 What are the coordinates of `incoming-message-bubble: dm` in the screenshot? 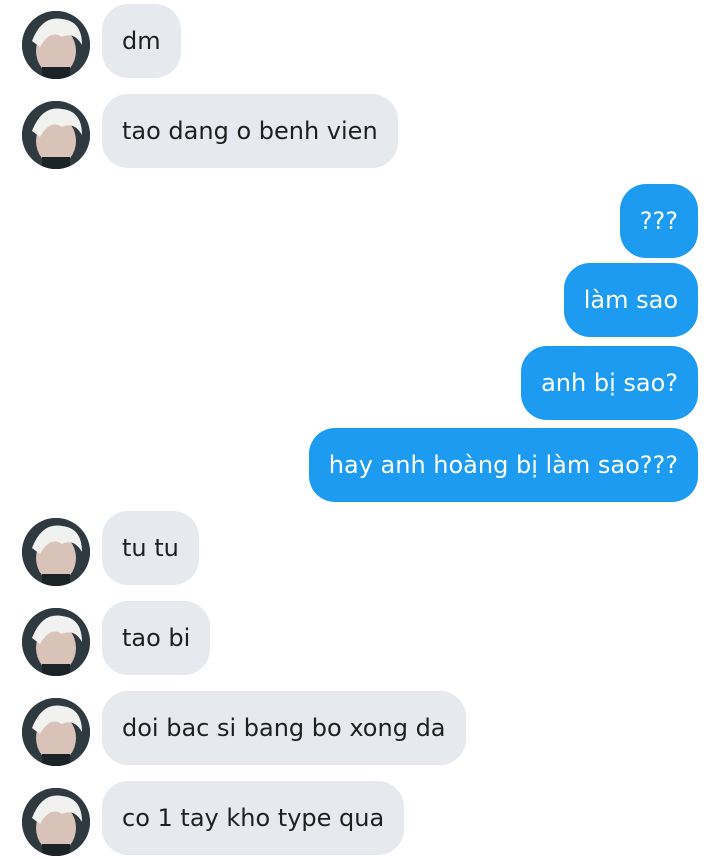 It's located at (141, 41).